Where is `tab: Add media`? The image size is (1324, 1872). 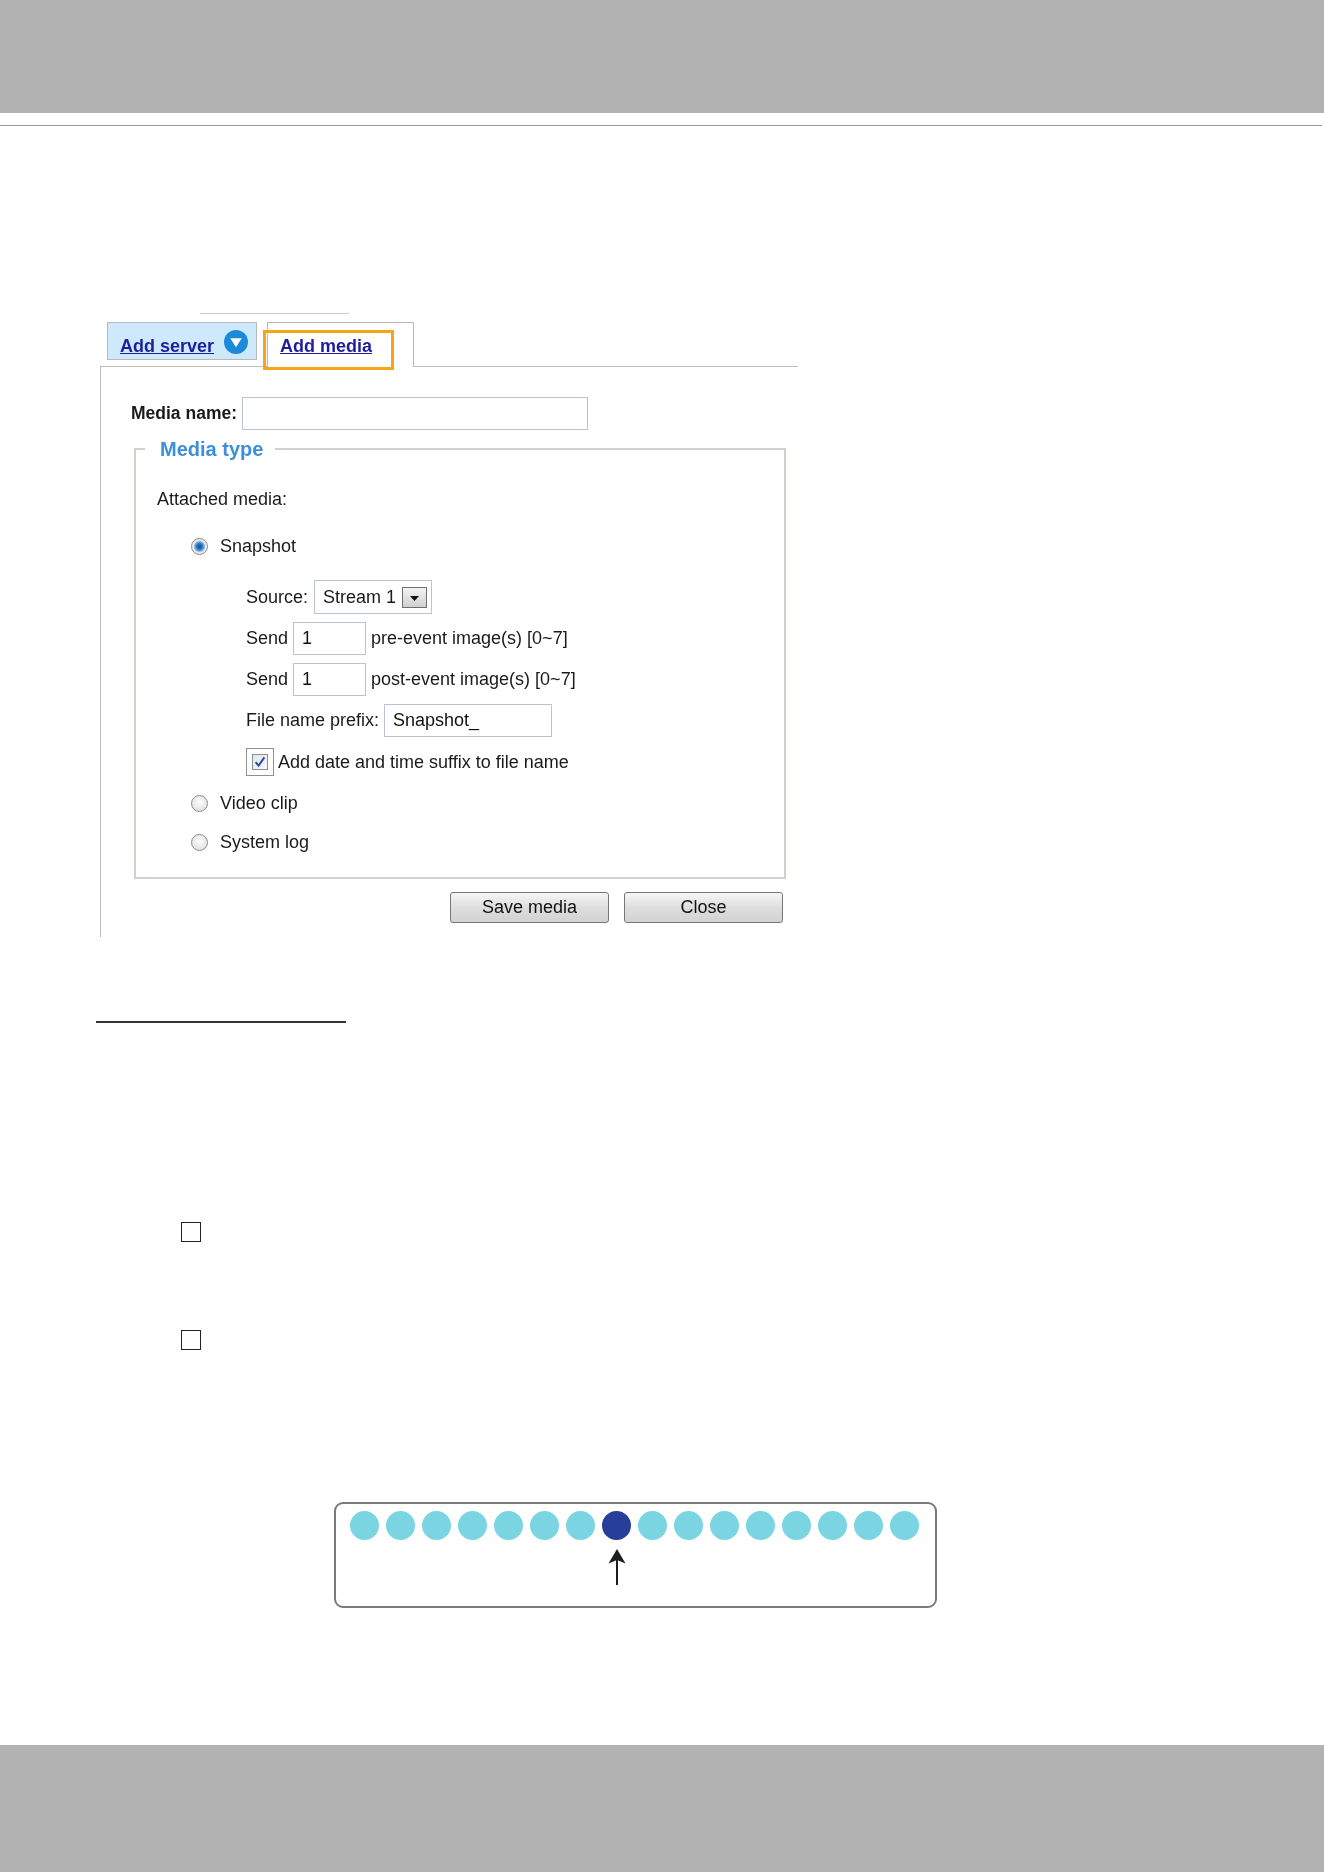
tab: Add media is located at coordinates (340, 344).